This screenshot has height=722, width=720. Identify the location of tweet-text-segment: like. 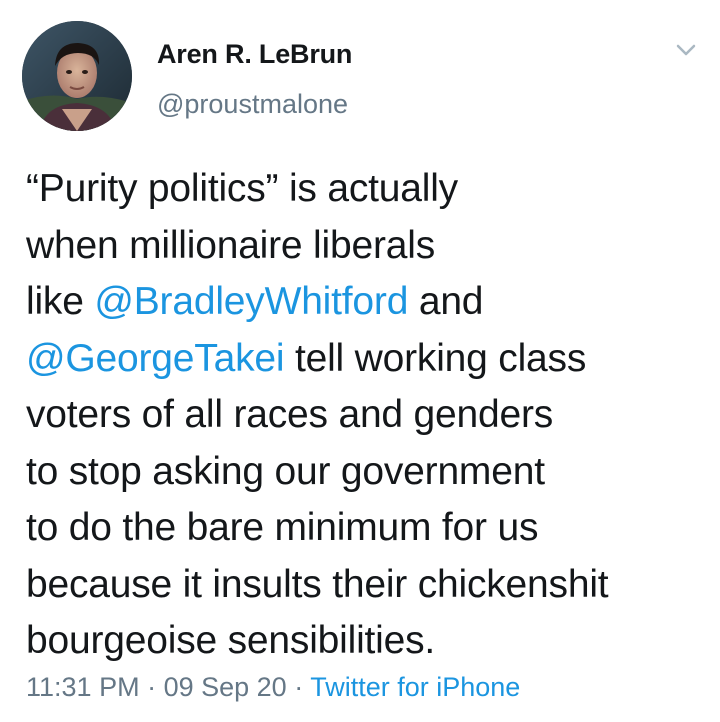
(60, 301).